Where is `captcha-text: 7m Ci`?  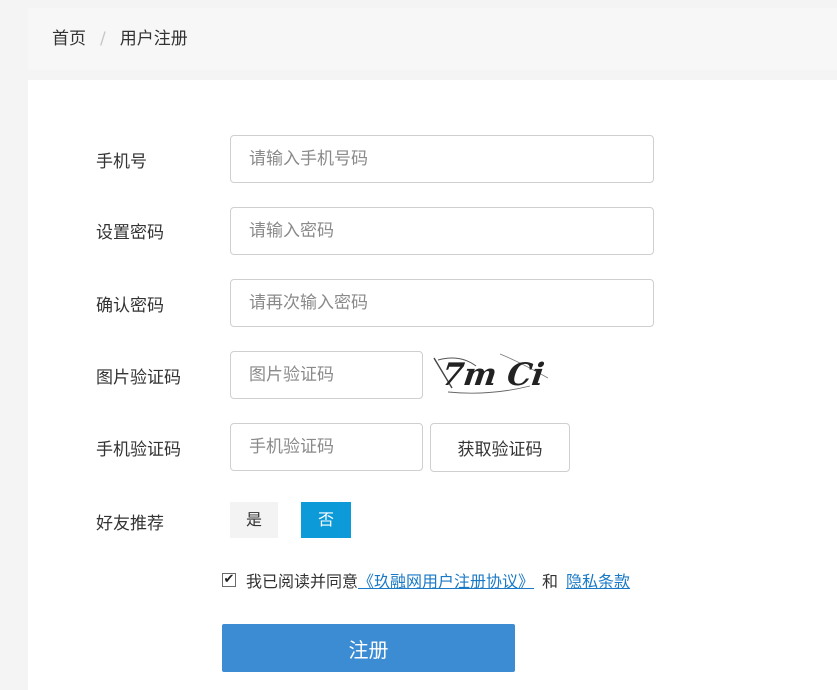
captcha-text: 7m Ci is located at coordinates (493, 375).